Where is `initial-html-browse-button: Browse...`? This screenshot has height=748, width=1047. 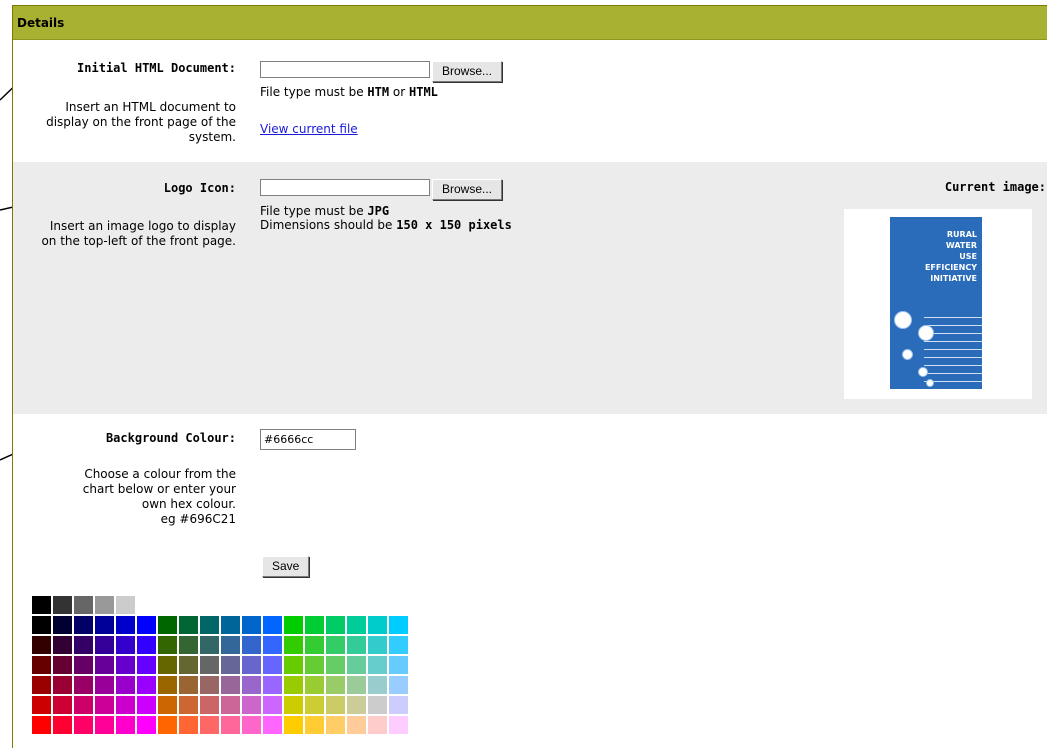 initial-html-browse-button: Browse... is located at coordinates (467, 71).